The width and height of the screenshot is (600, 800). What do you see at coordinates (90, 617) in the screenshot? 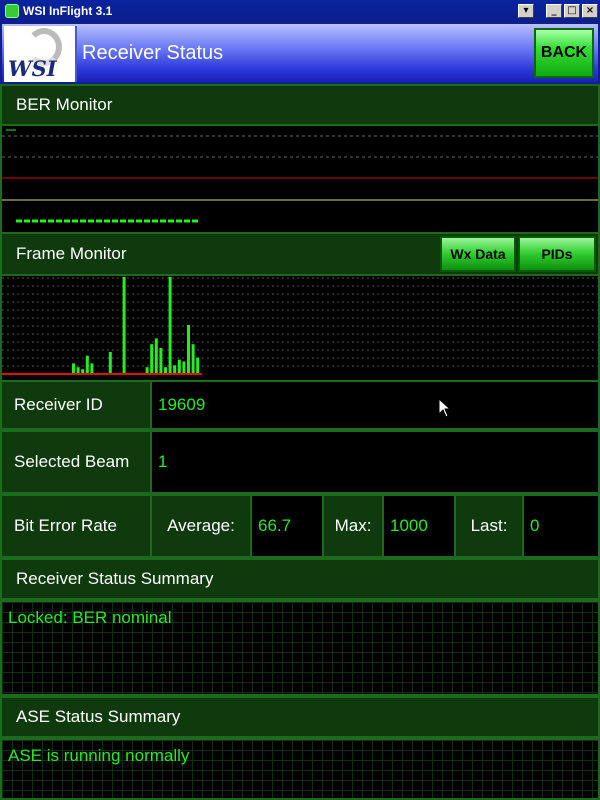
I see `receiver-summary-text: Locked: BER nominal` at bounding box center [90, 617].